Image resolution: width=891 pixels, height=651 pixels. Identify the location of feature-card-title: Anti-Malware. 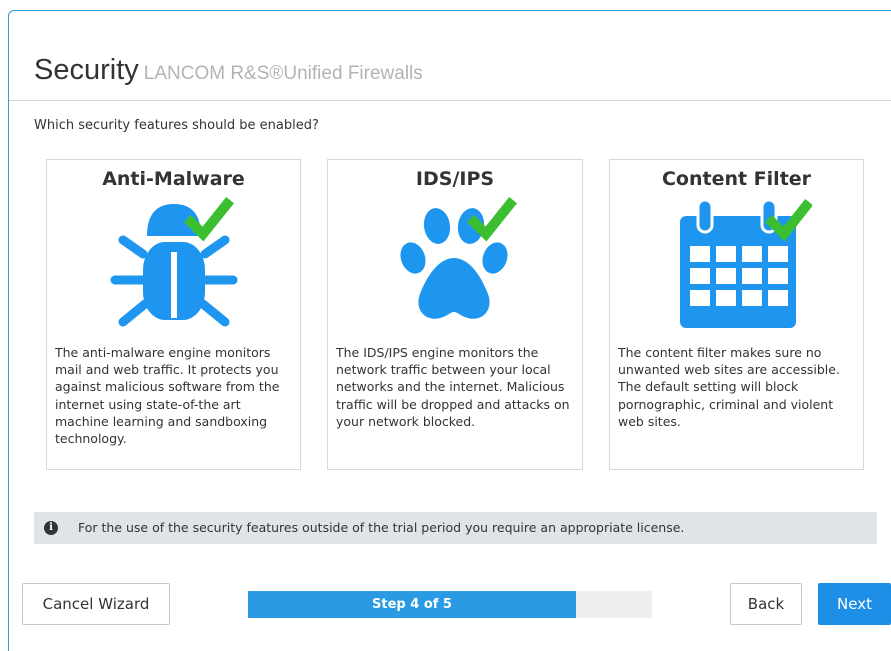
(173, 179).